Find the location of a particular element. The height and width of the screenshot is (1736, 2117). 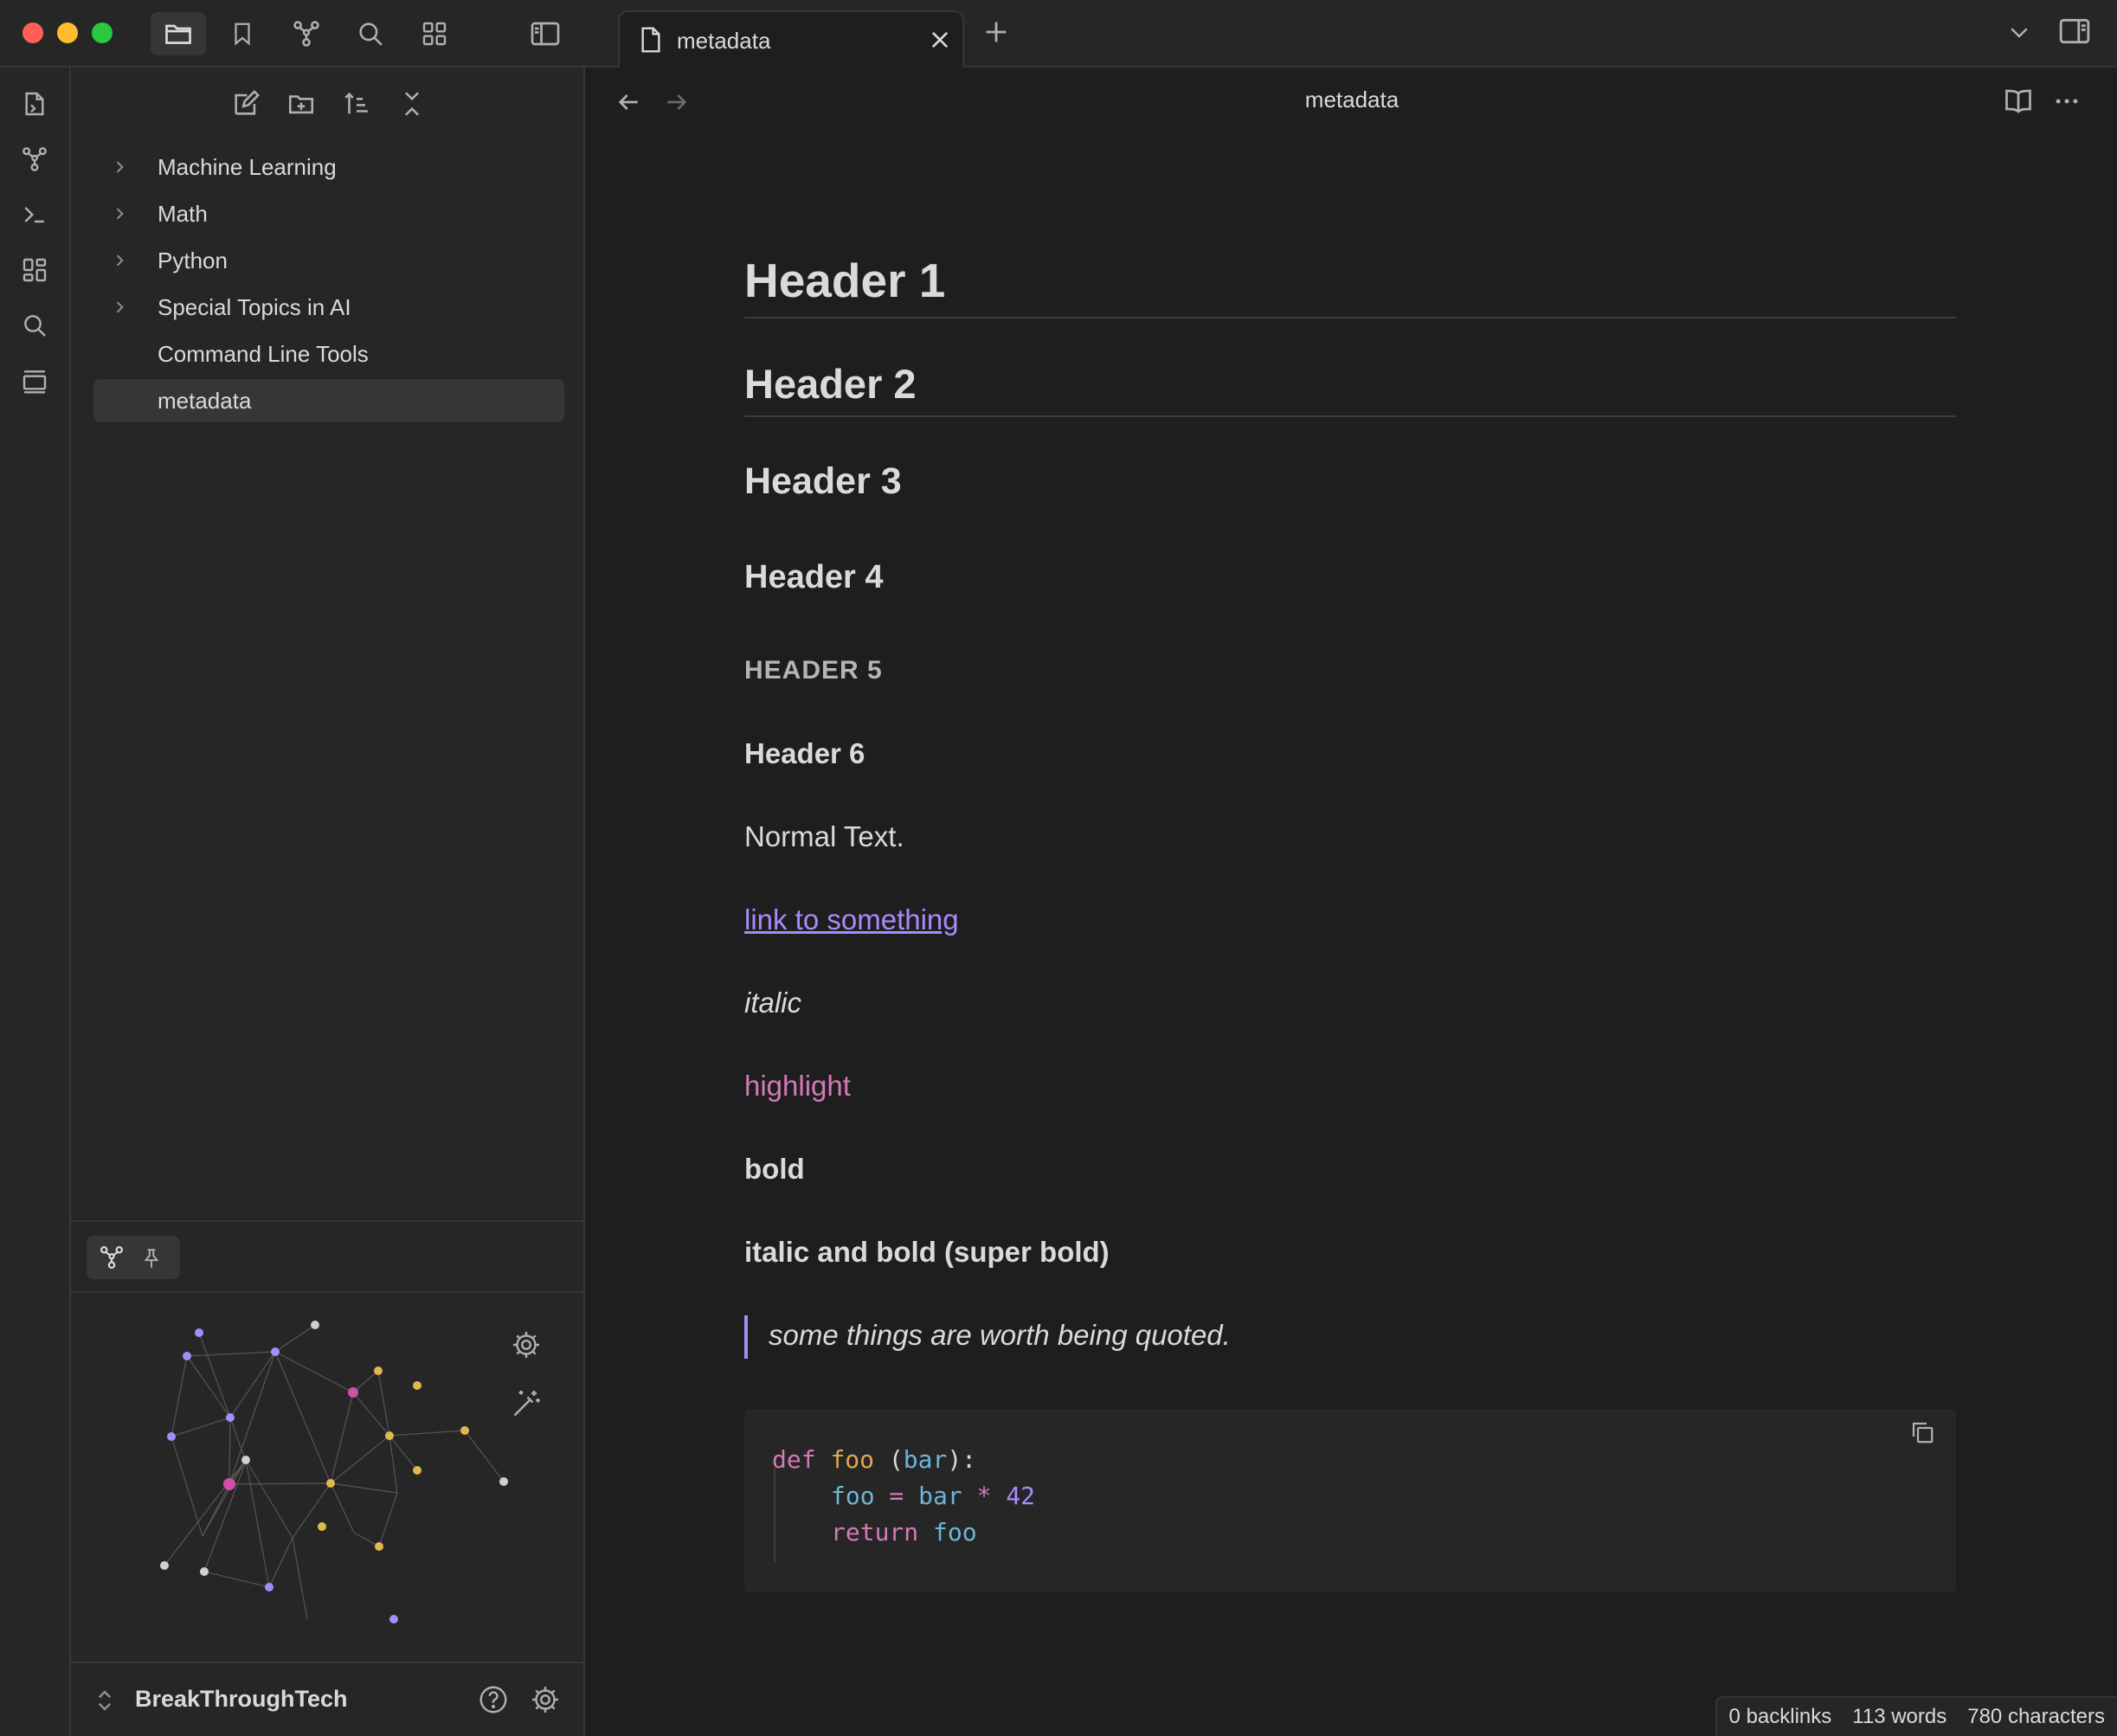

right-sidebar-icon is located at coordinates (2074, 31).